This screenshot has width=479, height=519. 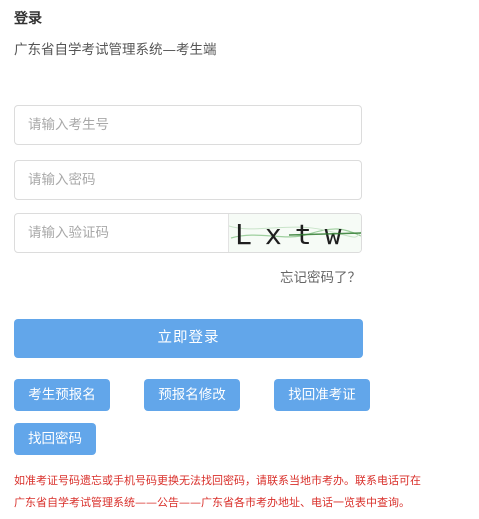 I want to click on retrieve-password-button: 找回密码, so click(x=55, y=439).